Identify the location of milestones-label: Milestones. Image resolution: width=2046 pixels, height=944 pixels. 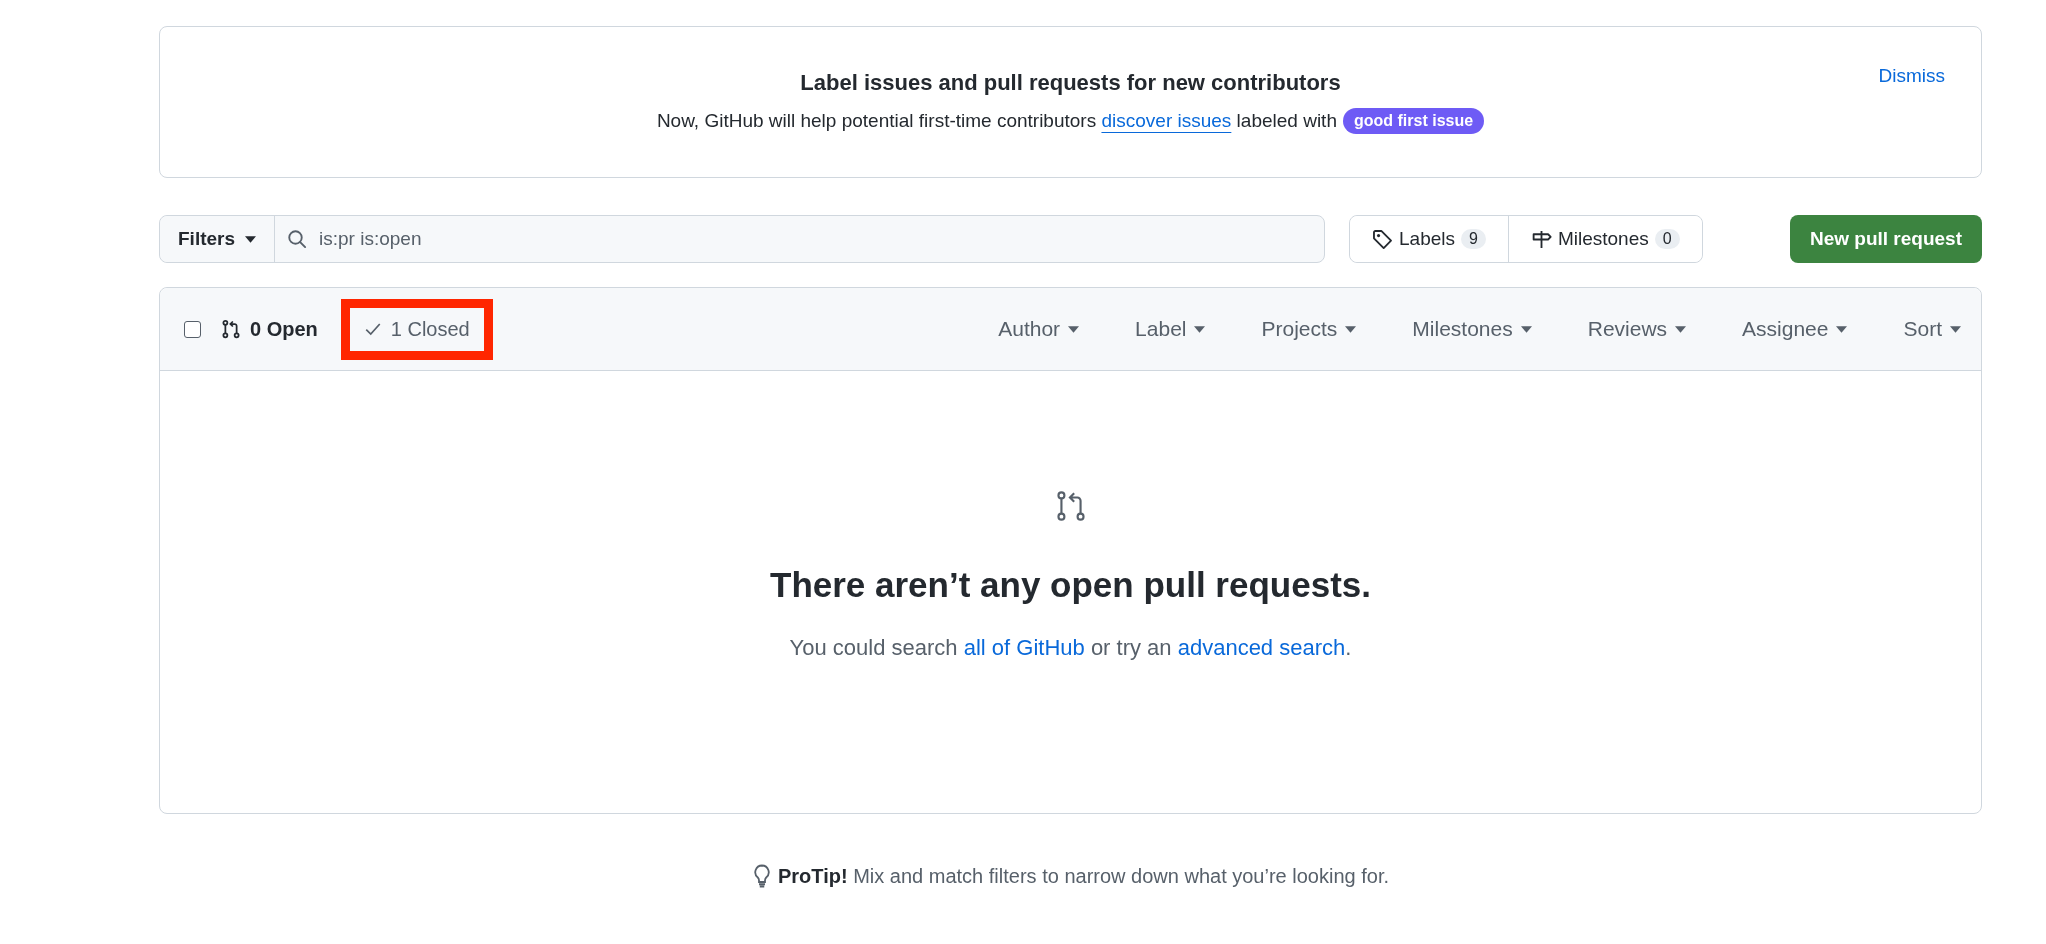
(1603, 239).